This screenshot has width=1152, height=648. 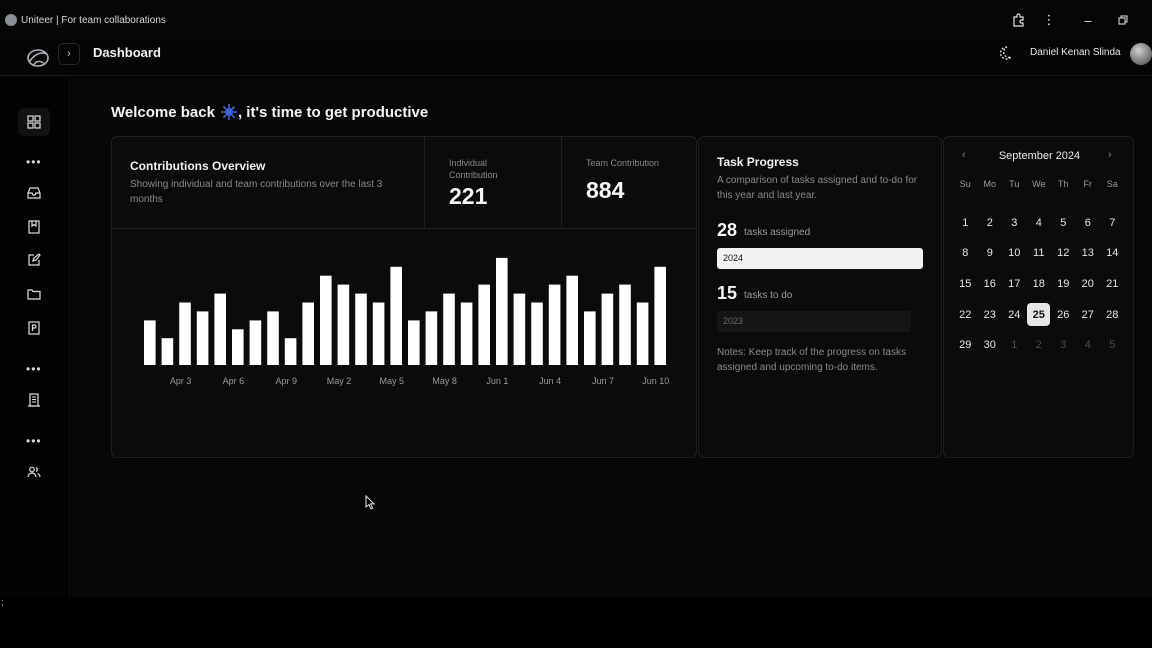 What do you see at coordinates (1049, 20) in the screenshot?
I see `more-vertical-icon: ⋮` at bounding box center [1049, 20].